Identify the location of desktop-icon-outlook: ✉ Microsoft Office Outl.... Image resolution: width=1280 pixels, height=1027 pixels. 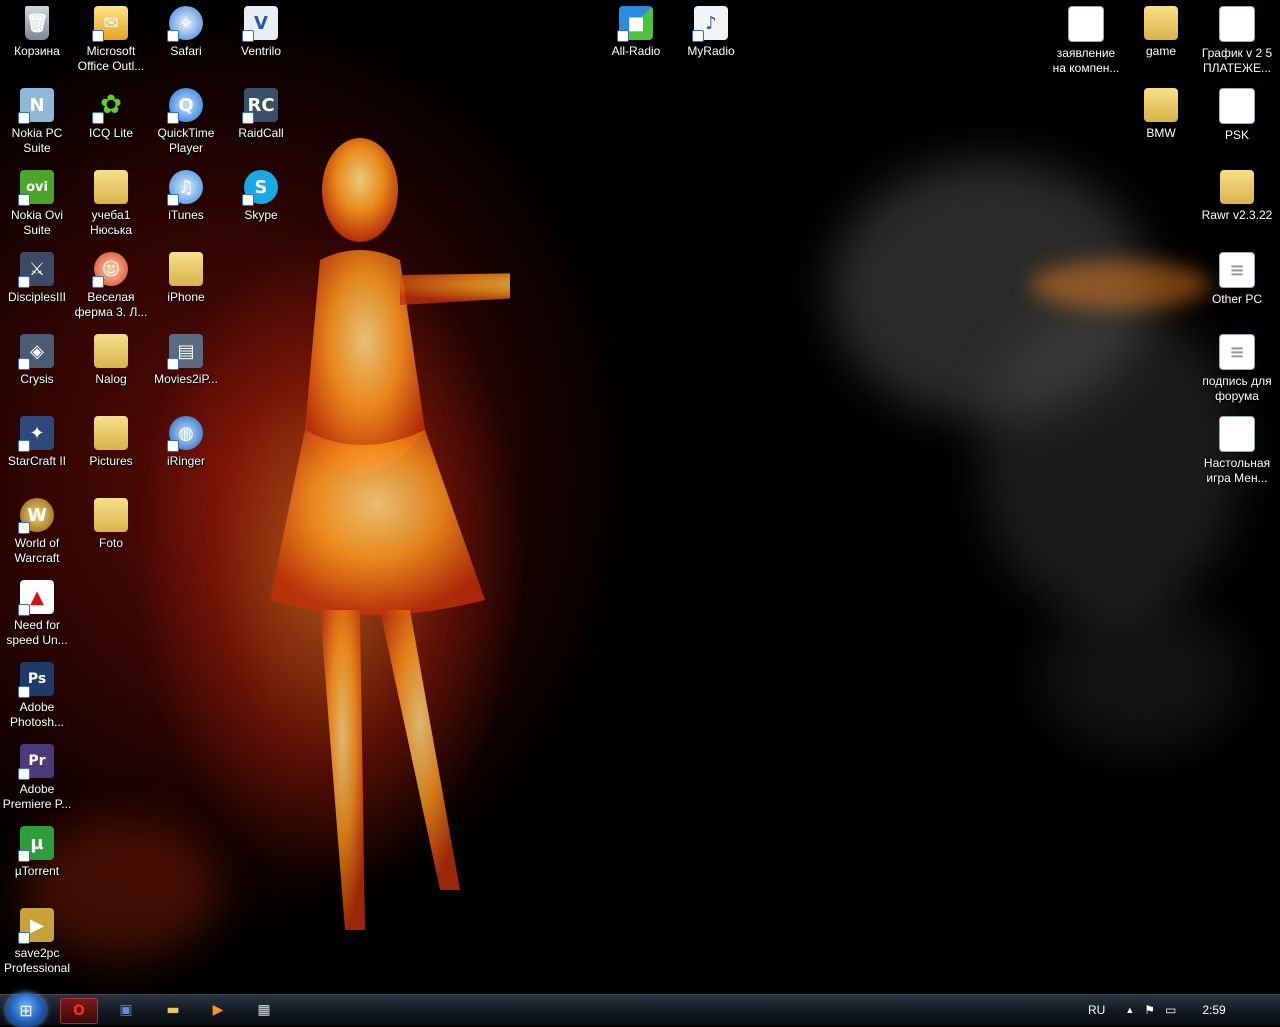
(111, 40).